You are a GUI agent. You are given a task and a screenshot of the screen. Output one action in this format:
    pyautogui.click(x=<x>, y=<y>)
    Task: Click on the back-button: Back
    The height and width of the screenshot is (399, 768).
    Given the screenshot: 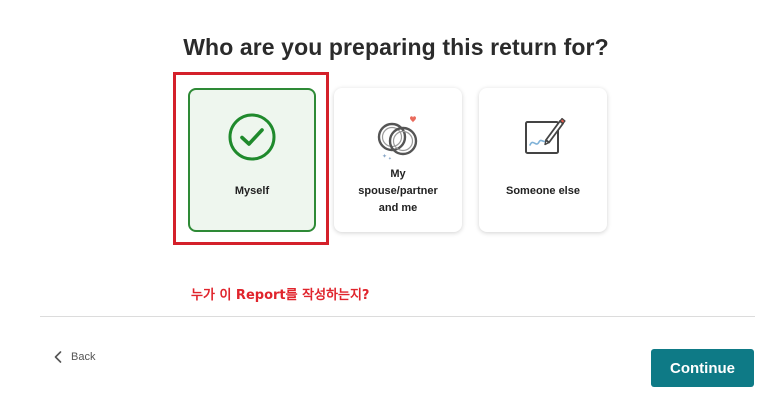 What is the action you would take?
    pyautogui.click(x=74, y=357)
    